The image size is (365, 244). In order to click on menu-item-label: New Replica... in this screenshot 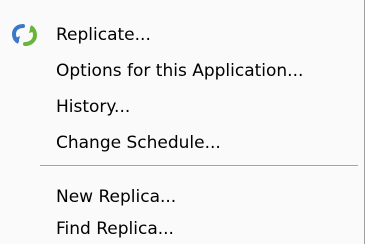, I will do `click(116, 197)`.